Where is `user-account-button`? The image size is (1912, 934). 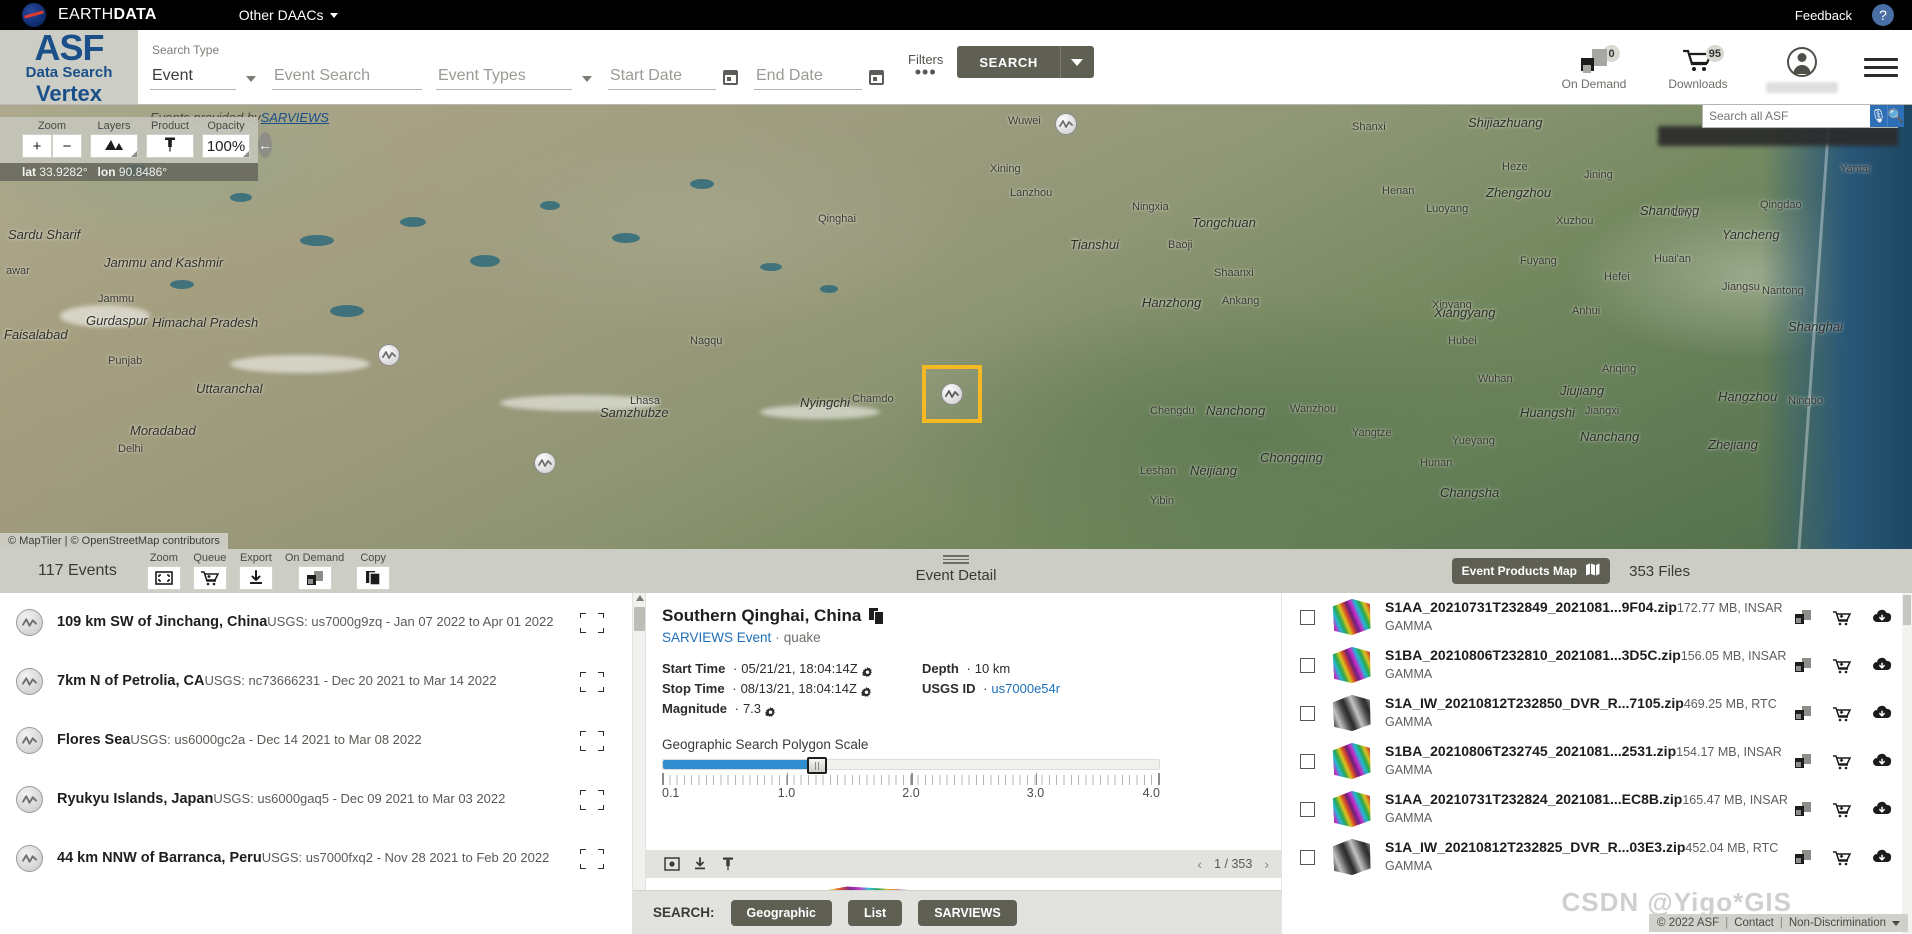
user-account-button is located at coordinates (1802, 67).